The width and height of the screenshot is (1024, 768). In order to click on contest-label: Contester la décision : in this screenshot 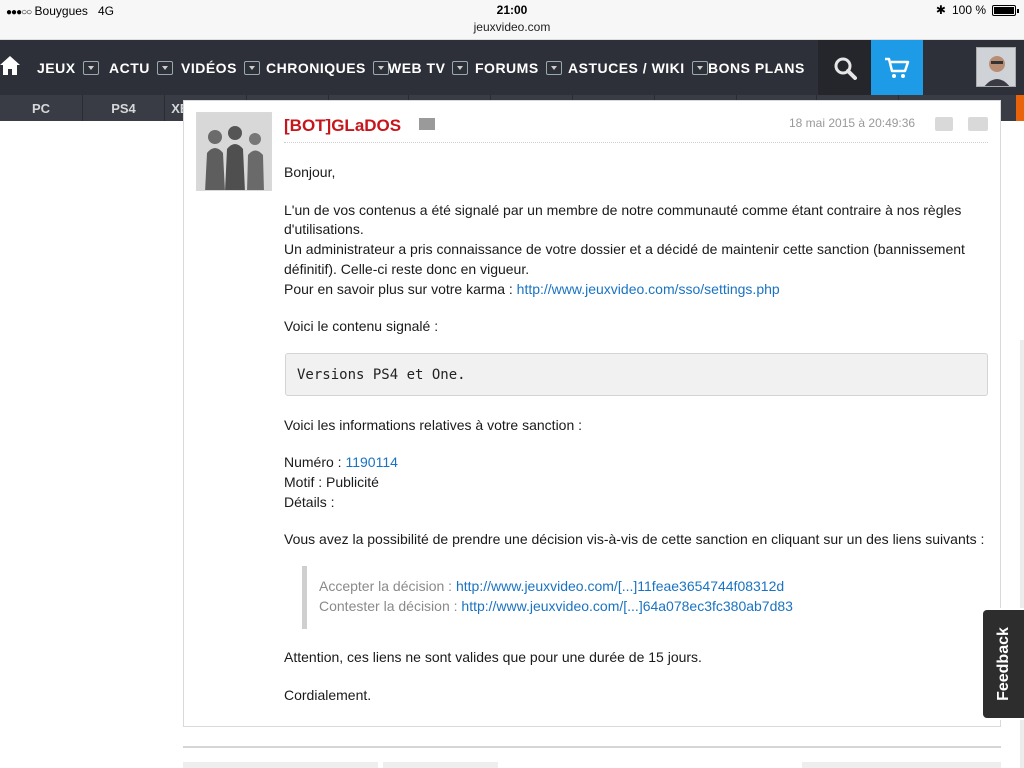, I will do `click(390, 606)`.